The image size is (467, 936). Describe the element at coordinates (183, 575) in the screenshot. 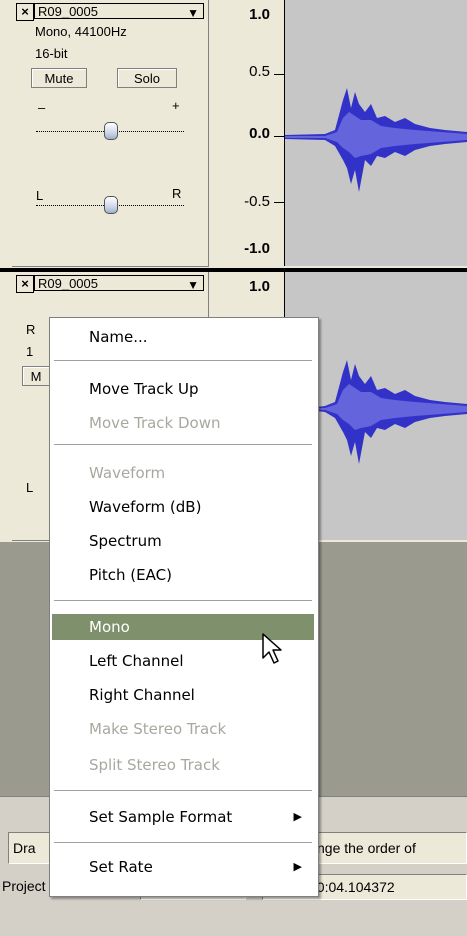

I see `menu-item-pitch-eac: Pitch (EAC)` at that location.